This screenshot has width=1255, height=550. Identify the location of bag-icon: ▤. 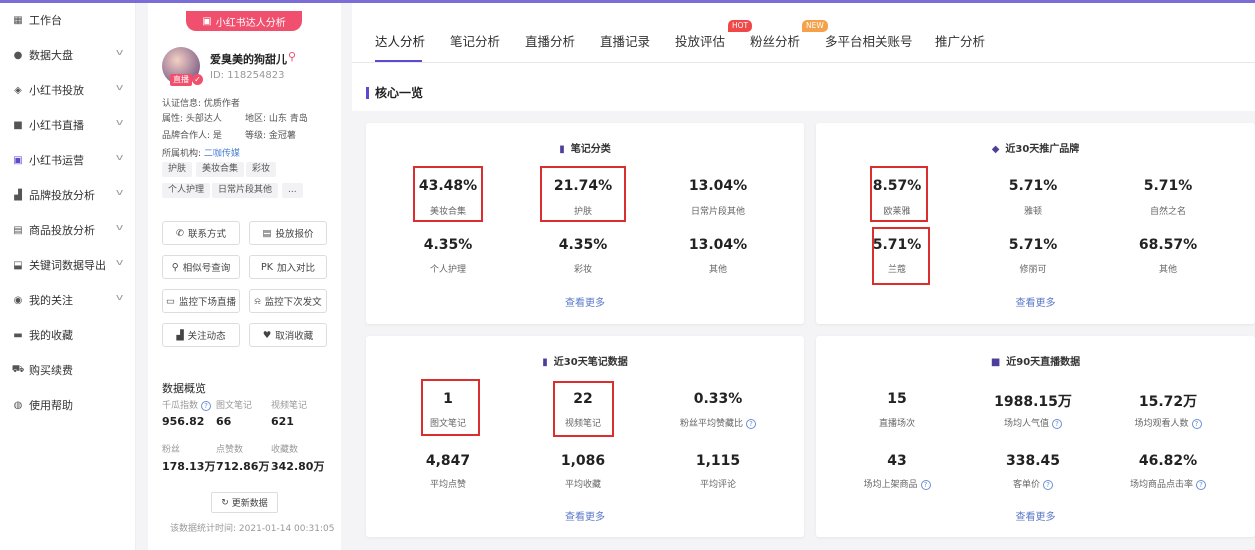
(18, 230).